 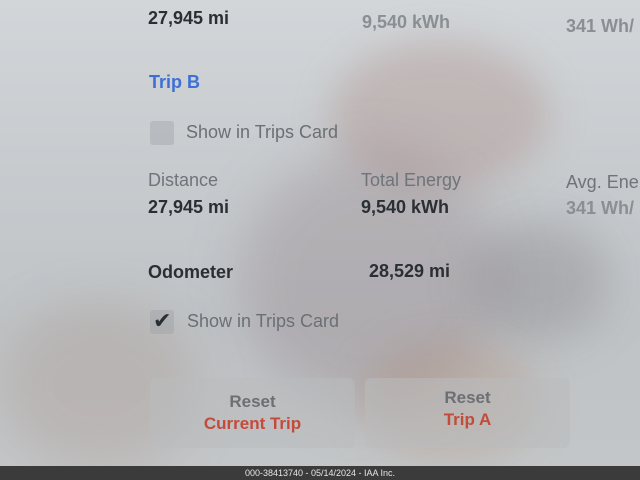 What do you see at coordinates (162, 133) in the screenshot?
I see `checkbox-box` at bounding box center [162, 133].